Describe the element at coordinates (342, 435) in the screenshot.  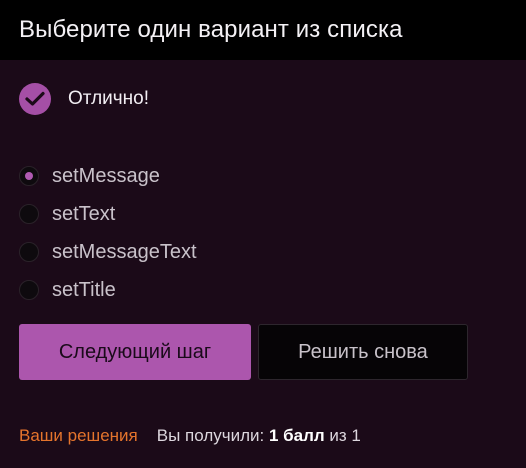
I see `score-suffix: из 1` at that location.